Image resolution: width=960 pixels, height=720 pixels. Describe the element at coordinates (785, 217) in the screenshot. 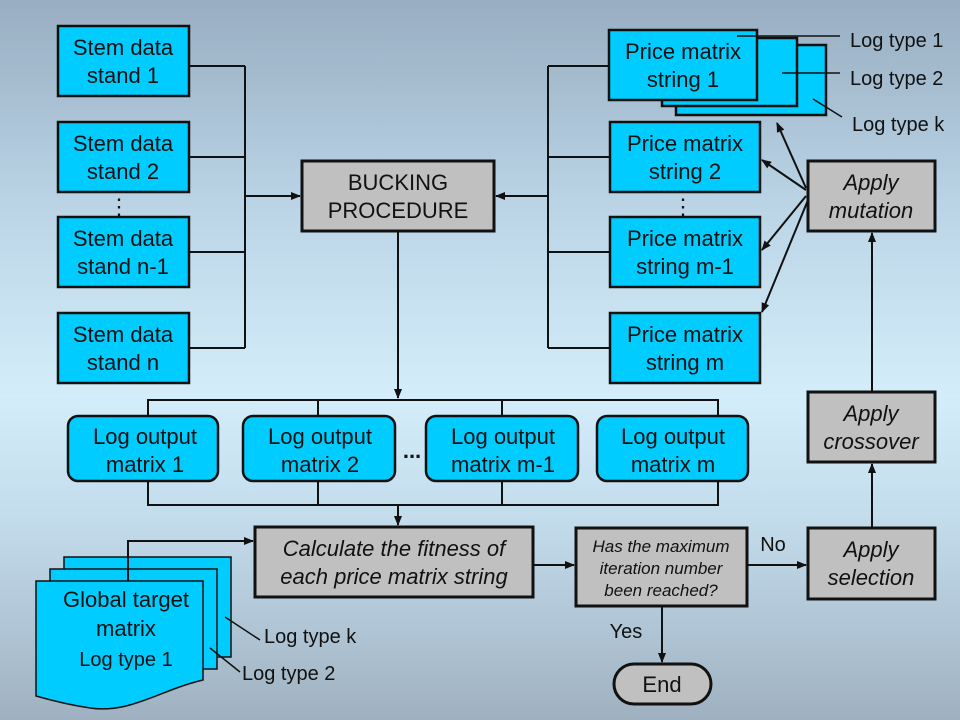

I see `mutation-arrows` at that location.